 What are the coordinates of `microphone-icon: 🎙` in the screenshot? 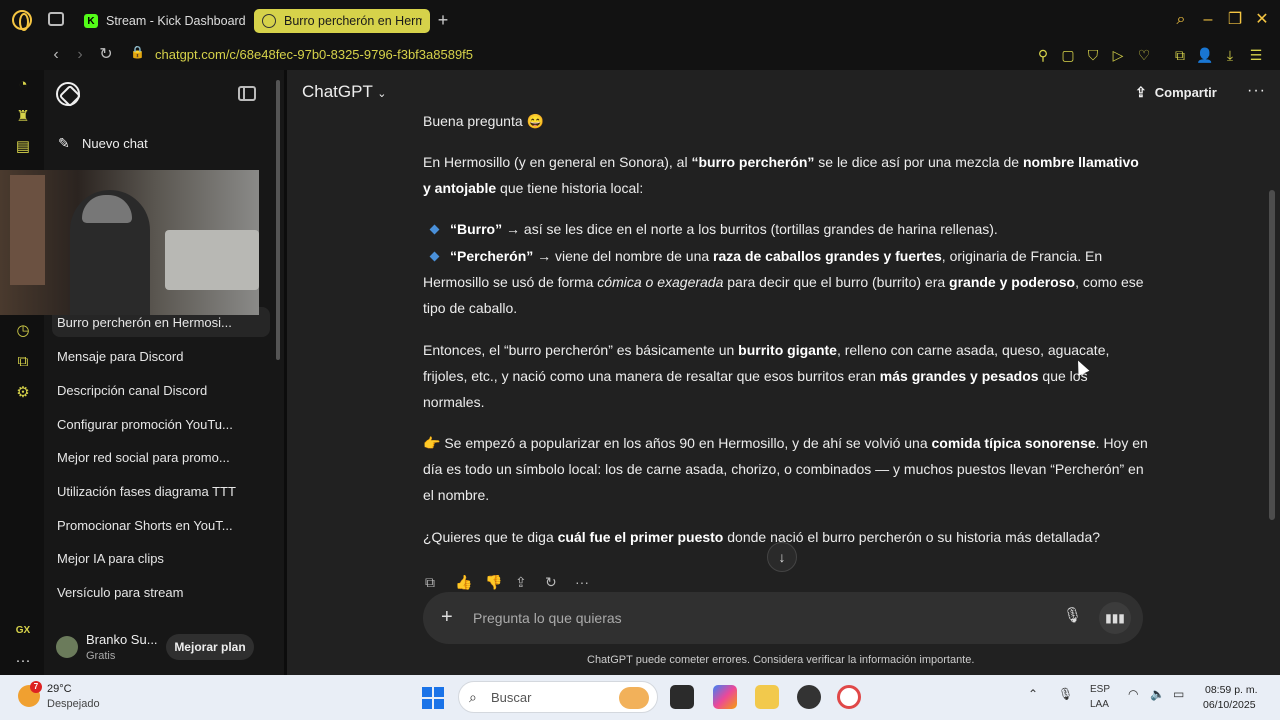 It's located at (1072, 615).